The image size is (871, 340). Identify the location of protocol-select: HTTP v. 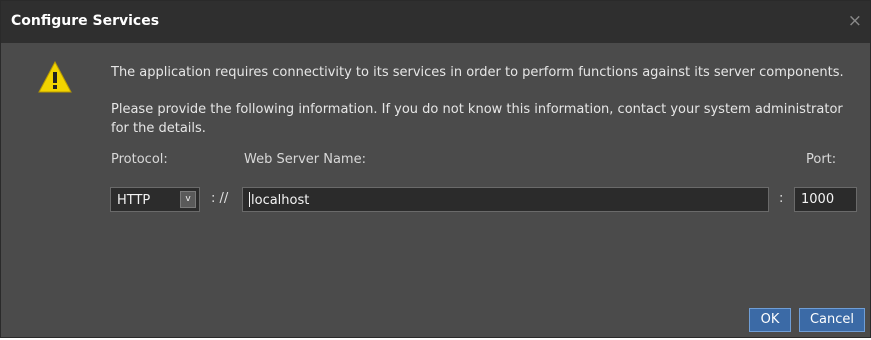
(155, 199).